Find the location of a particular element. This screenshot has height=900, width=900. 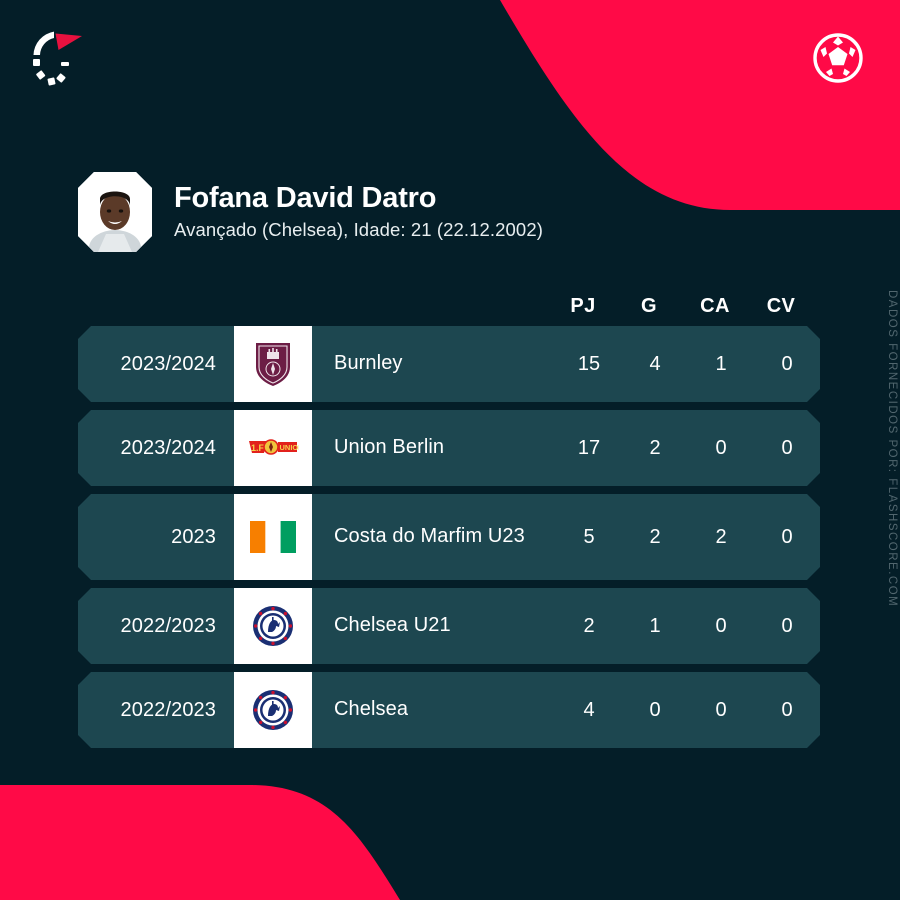

cell-team: Union Berlin is located at coordinates (434, 448).